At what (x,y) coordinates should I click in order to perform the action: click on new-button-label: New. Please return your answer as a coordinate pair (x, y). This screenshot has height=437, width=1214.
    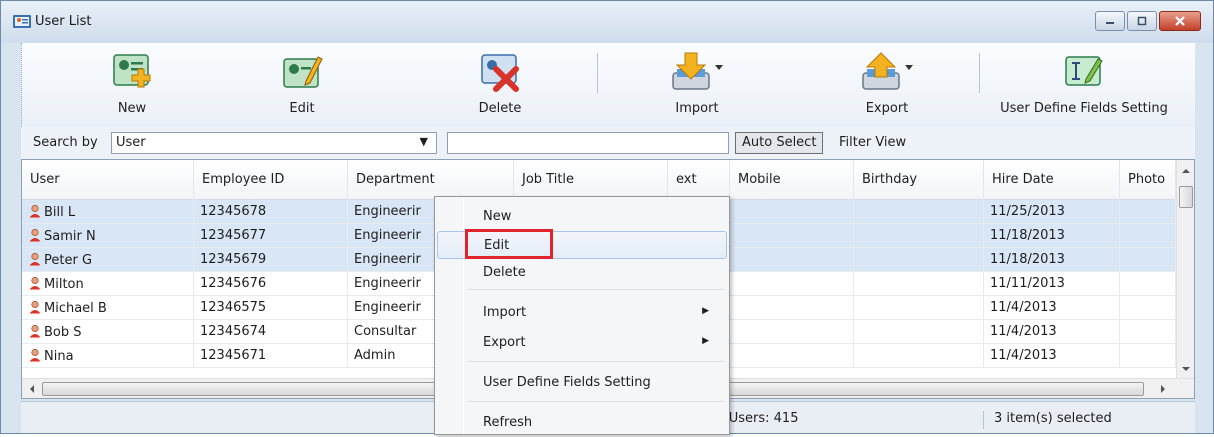
    Looking at the image, I should click on (132, 108).